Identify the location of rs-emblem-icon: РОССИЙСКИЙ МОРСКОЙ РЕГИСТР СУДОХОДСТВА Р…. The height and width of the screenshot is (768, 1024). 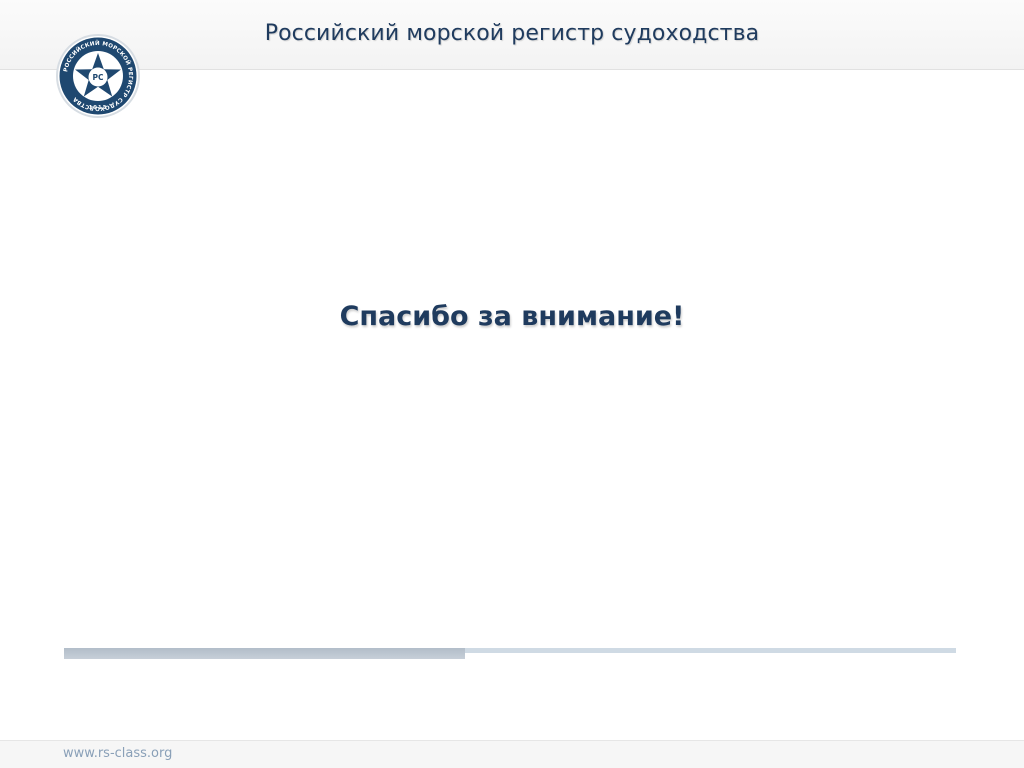
(98, 76).